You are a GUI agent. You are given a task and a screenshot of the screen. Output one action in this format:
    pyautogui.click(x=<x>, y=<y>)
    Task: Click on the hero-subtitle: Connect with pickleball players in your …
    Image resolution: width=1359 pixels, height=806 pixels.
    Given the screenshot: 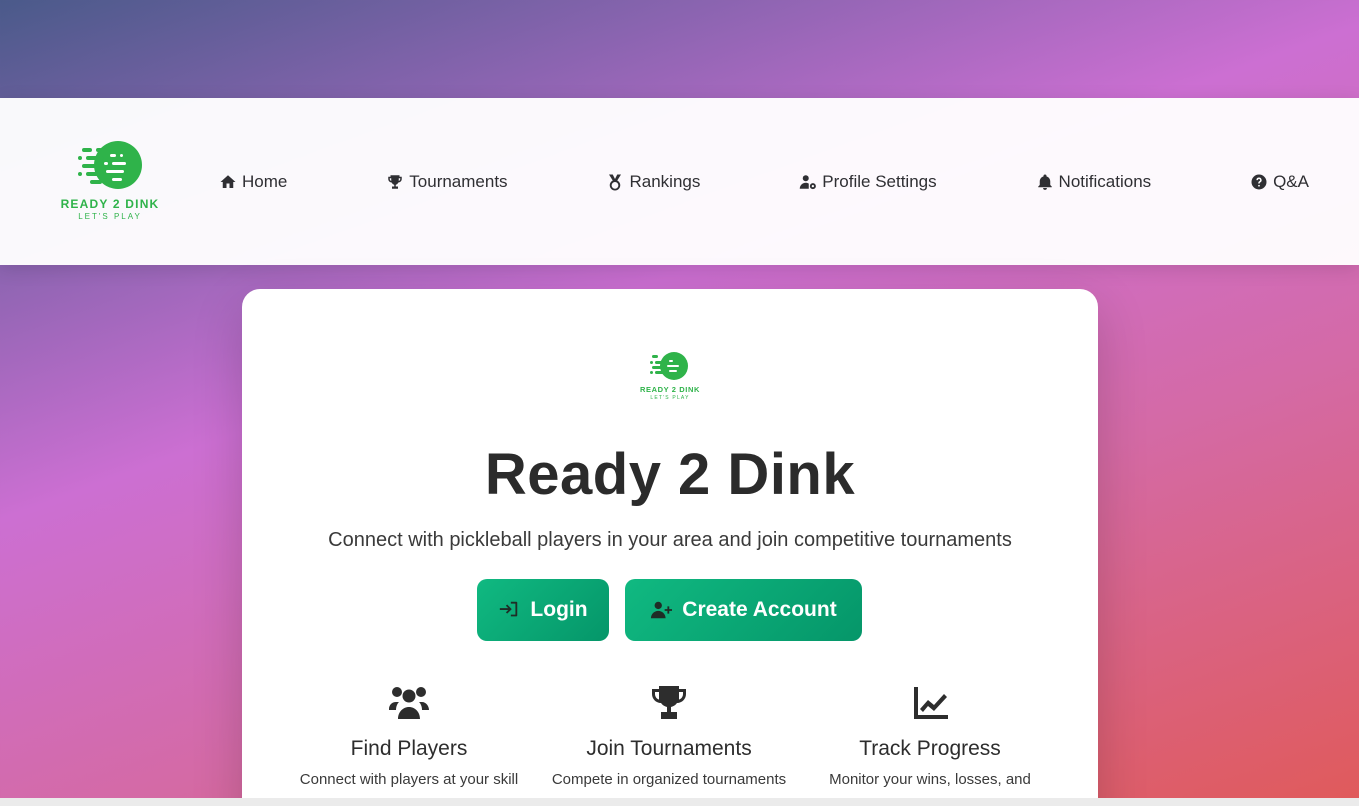 What is the action you would take?
    pyautogui.click(x=670, y=540)
    